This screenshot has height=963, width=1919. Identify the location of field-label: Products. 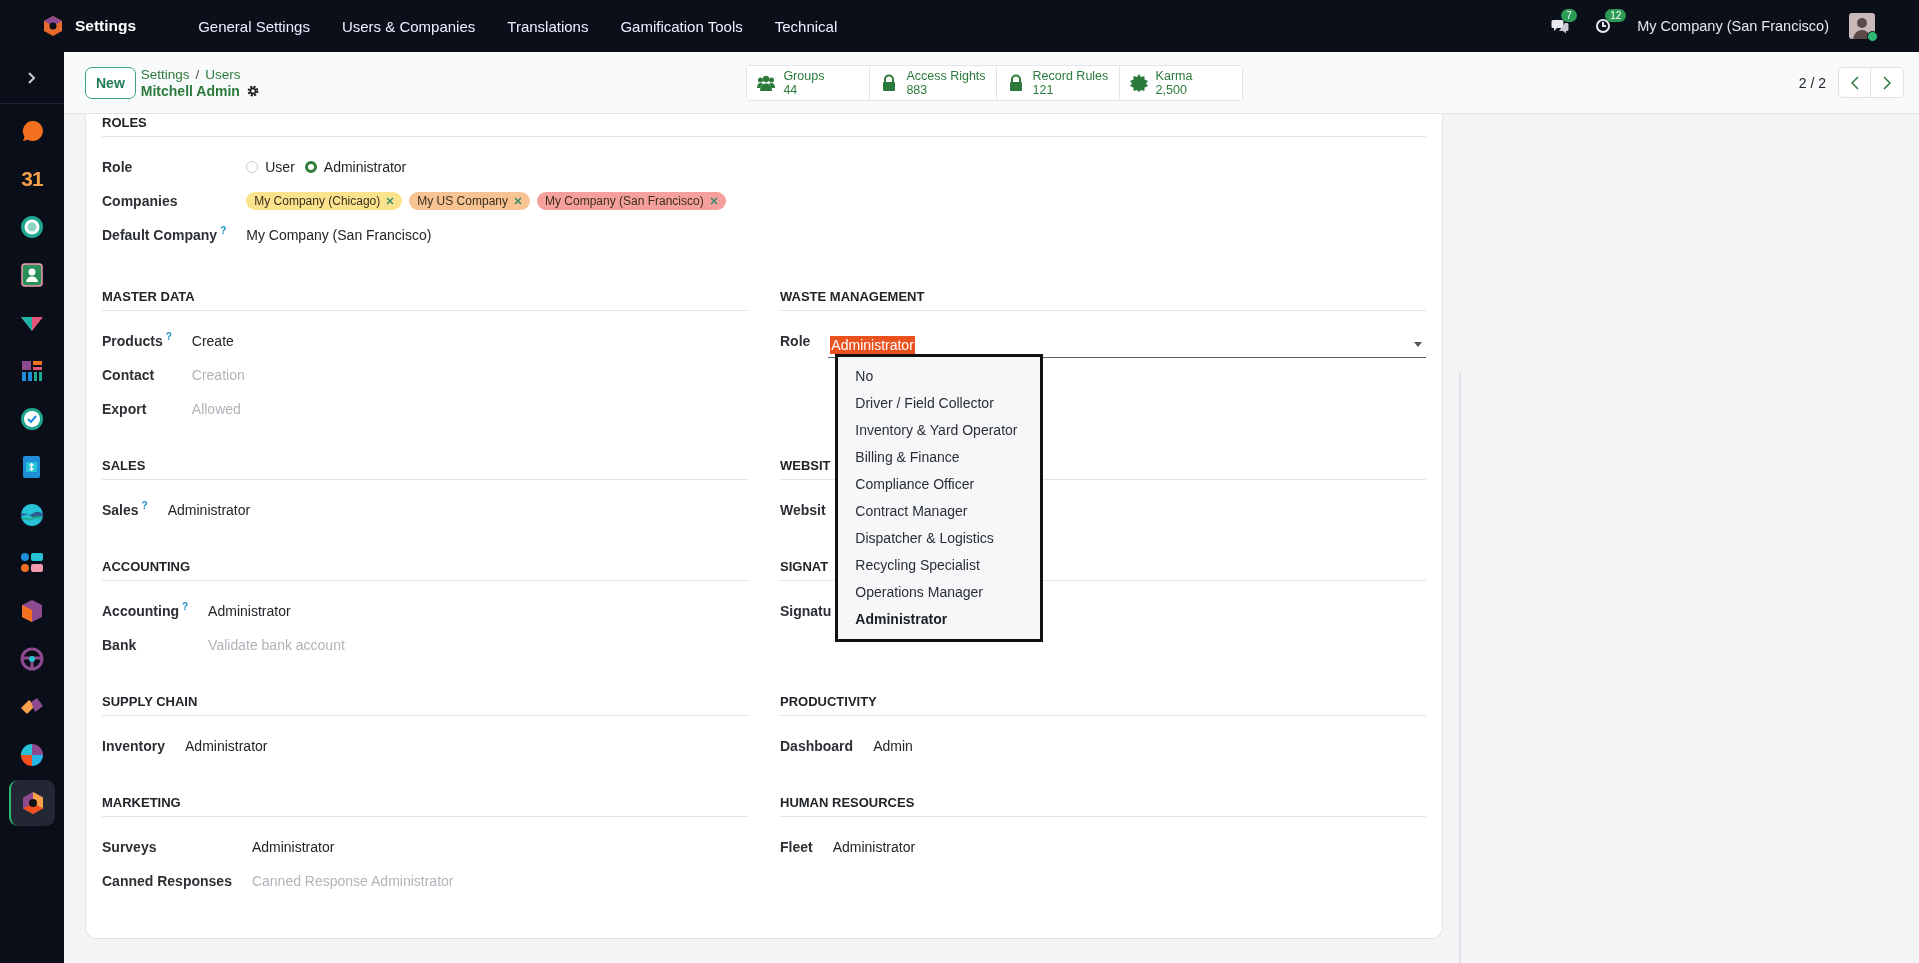
(132, 341).